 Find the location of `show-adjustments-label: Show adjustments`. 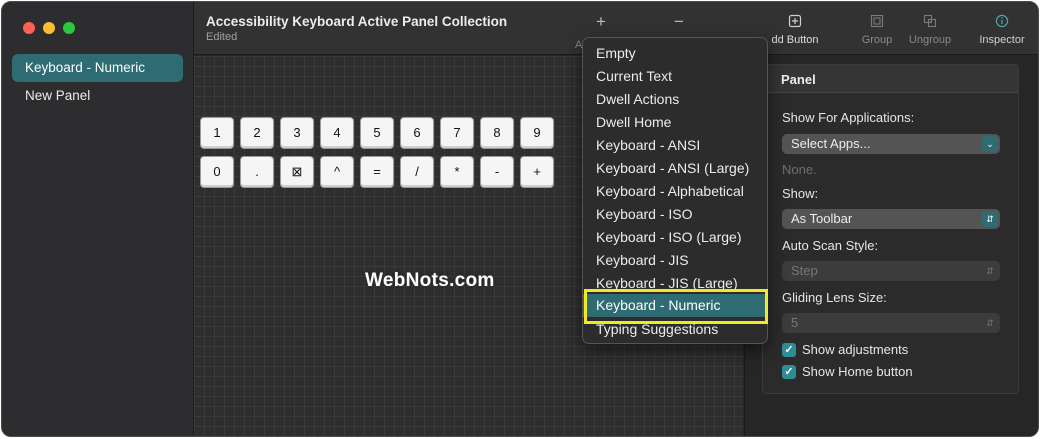

show-adjustments-label: Show adjustments is located at coordinates (855, 349).